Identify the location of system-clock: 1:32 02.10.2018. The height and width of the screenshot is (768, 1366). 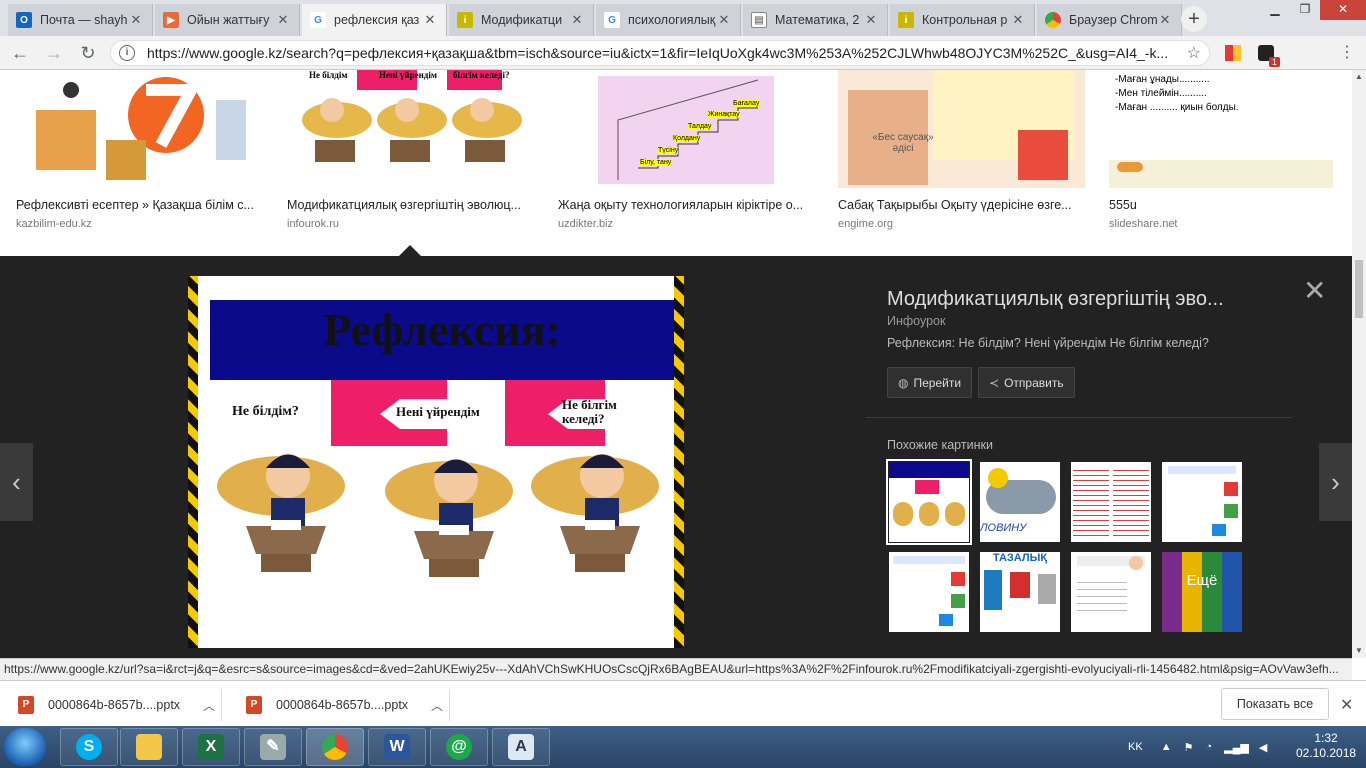
(1326, 746).